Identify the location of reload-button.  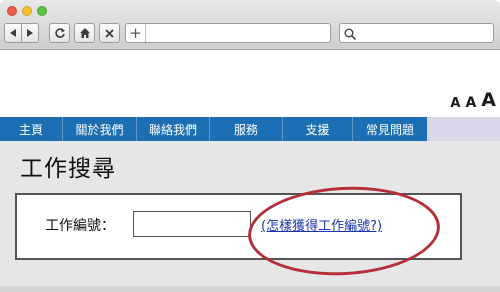
(59, 33).